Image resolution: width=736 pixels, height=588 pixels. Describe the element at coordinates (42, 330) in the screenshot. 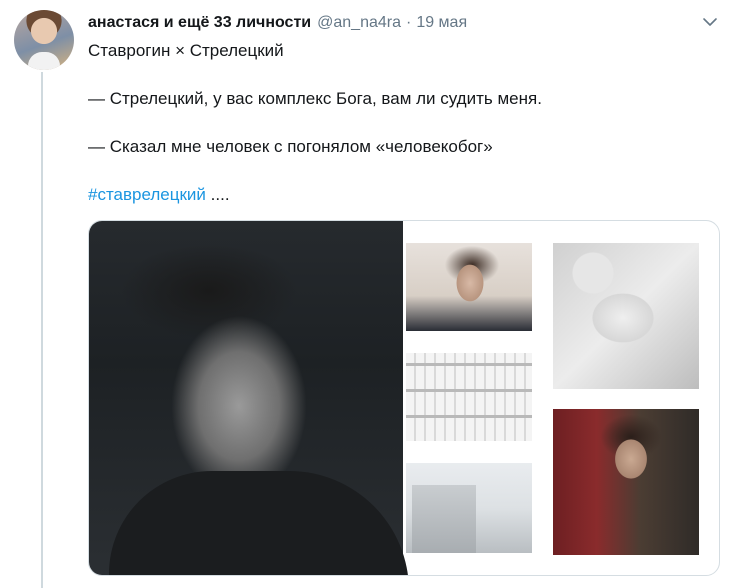

I see `thread-line` at that location.